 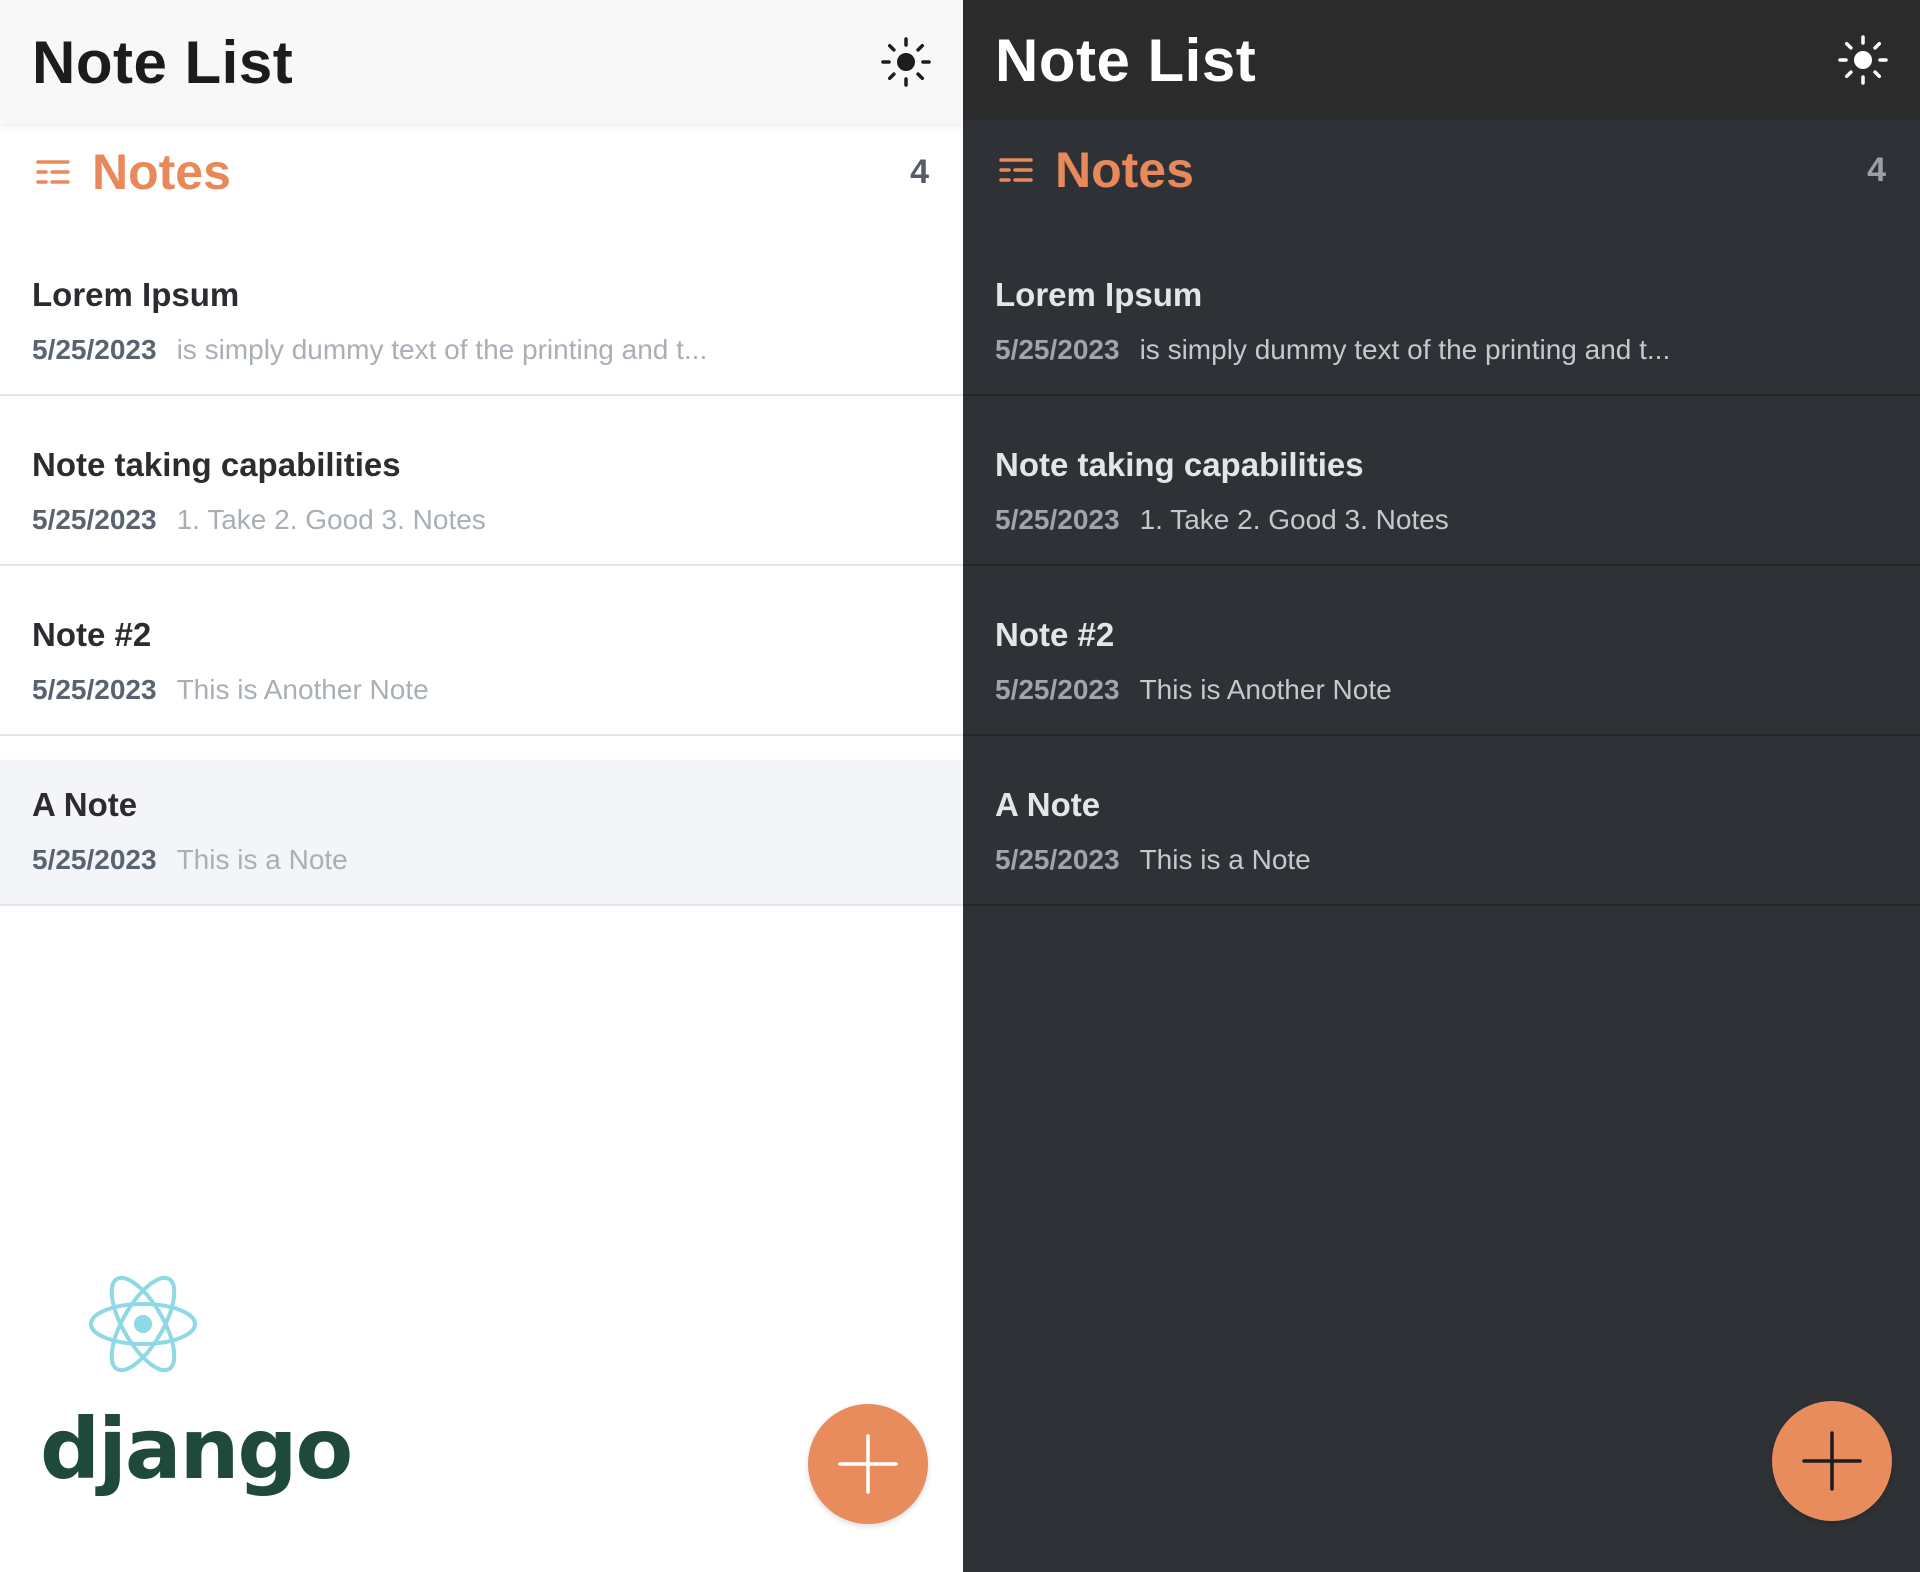 I want to click on react-logo-icon, so click(x=143, y=1324).